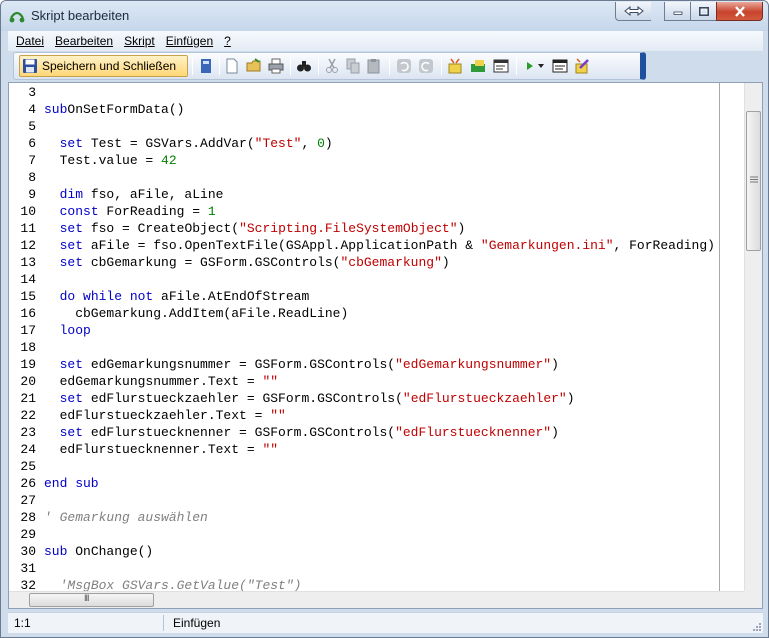 The width and height of the screenshot is (769, 638). What do you see at coordinates (227, 41) in the screenshot?
I see `menu-help: ?` at bounding box center [227, 41].